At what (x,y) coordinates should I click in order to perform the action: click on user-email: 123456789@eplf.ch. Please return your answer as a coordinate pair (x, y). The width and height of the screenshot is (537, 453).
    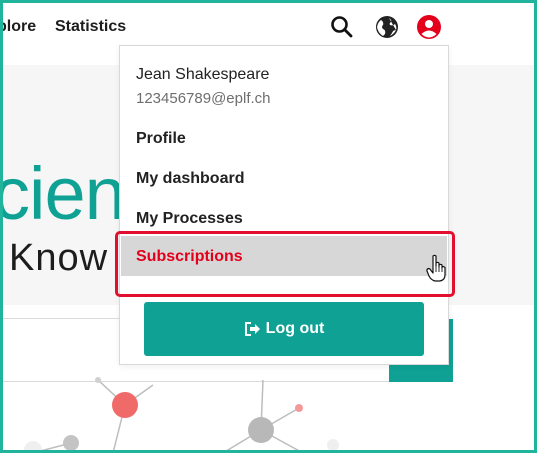
    Looking at the image, I should click on (203, 98).